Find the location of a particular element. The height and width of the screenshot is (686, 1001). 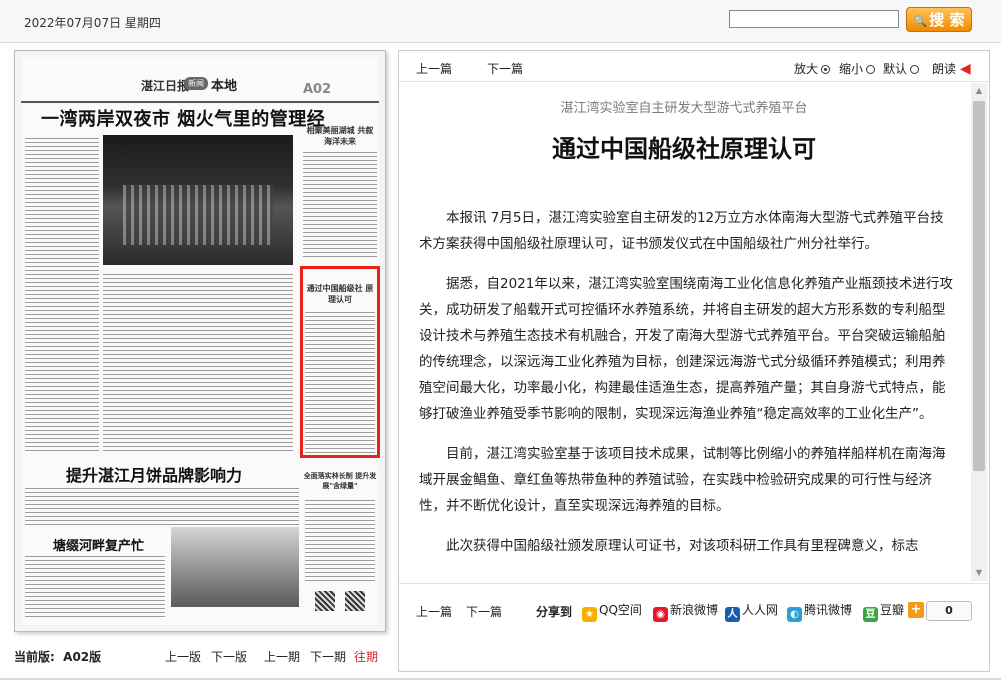

zoom-out-option: 缩小 is located at coordinates (857, 68).